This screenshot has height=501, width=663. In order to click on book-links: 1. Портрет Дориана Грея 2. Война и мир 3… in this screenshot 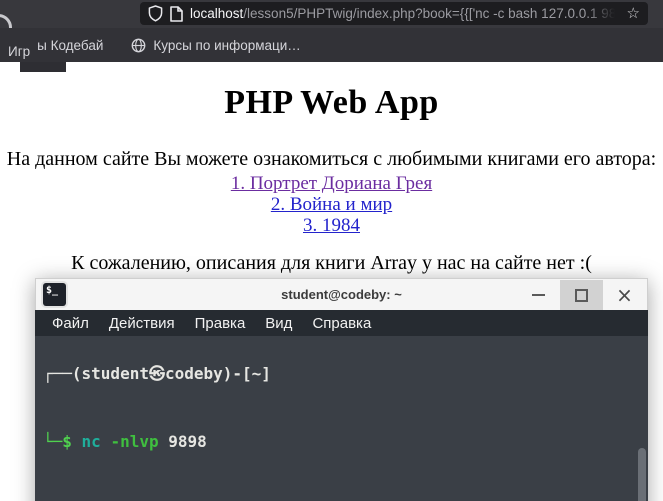, I will do `click(331, 204)`.